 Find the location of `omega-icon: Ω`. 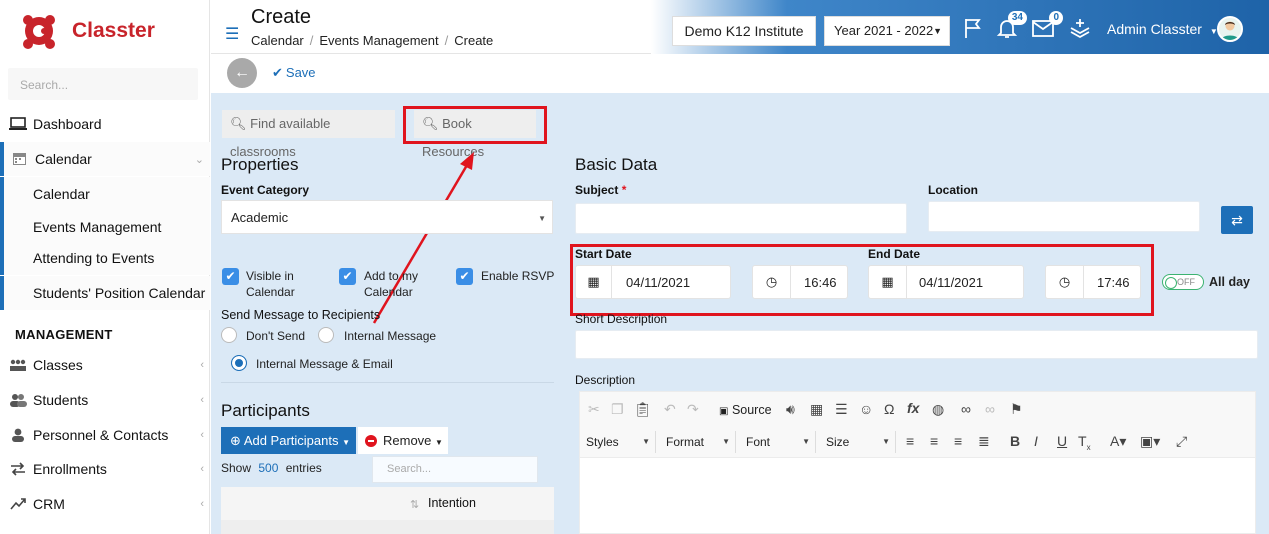

omega-icon: Ω is located at coordinates (889, 409).